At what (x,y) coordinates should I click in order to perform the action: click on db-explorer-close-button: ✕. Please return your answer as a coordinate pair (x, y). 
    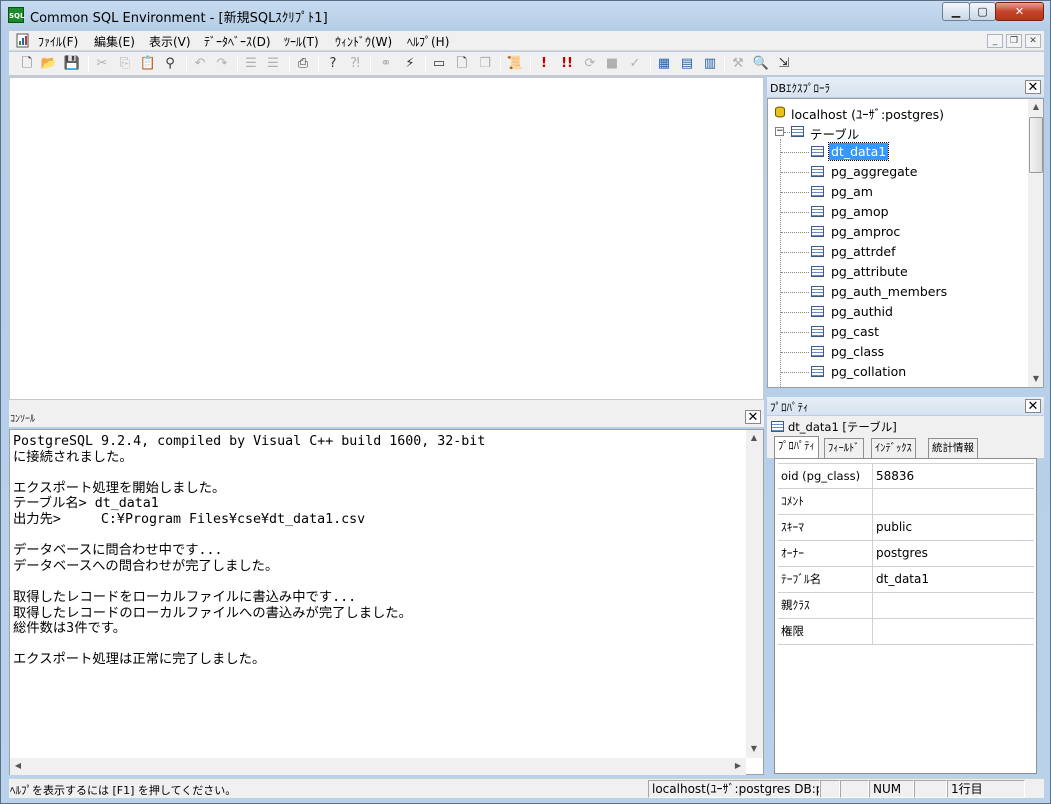
    Looking at the image, I should click on (1033, 87).